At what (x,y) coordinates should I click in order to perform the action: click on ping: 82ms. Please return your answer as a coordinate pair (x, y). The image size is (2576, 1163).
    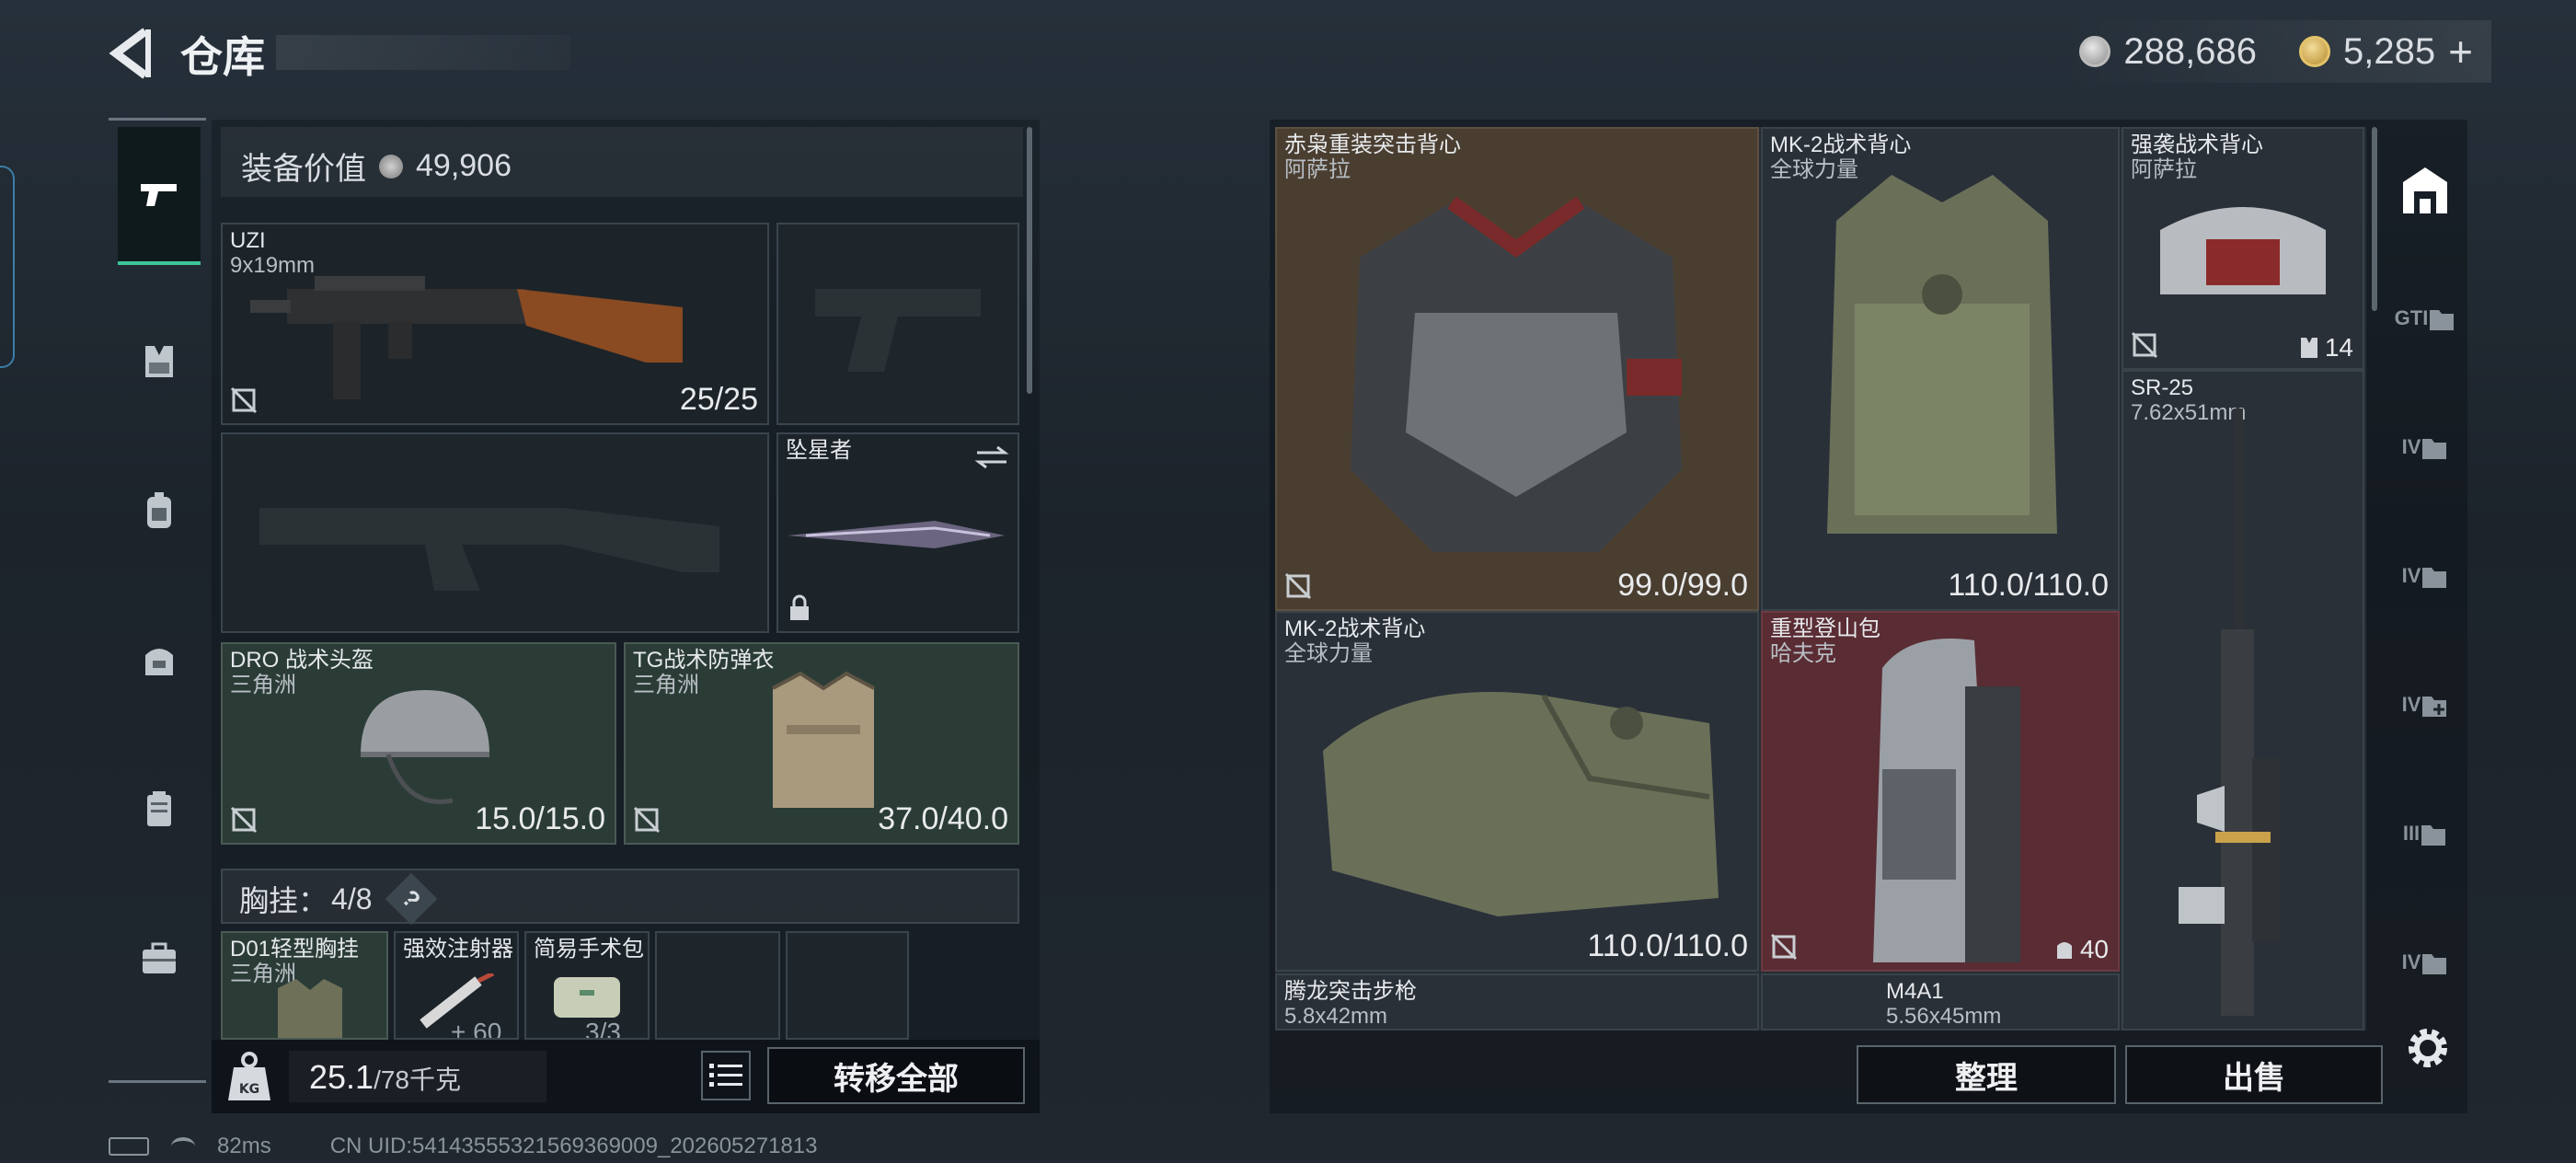
    Looking at the image, I should click on (244, 1146).